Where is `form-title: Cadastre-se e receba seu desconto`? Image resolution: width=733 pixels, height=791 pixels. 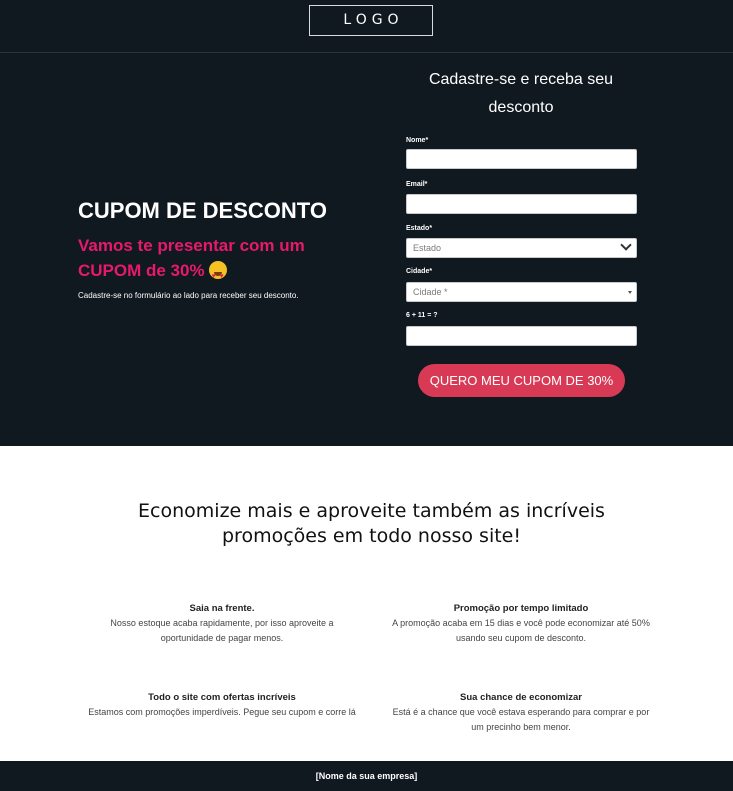
form-title: Cadastre-se e receba seu desconto is located at coordinates (521, 93).